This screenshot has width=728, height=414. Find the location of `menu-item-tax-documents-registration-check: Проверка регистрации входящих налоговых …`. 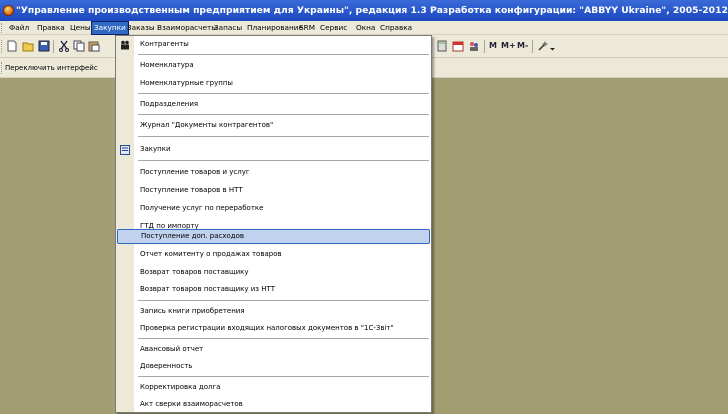

menu-item-tax-documents-registration-check: Проверка регистрации входящих налоговых … is located at coordinates (282, 328).